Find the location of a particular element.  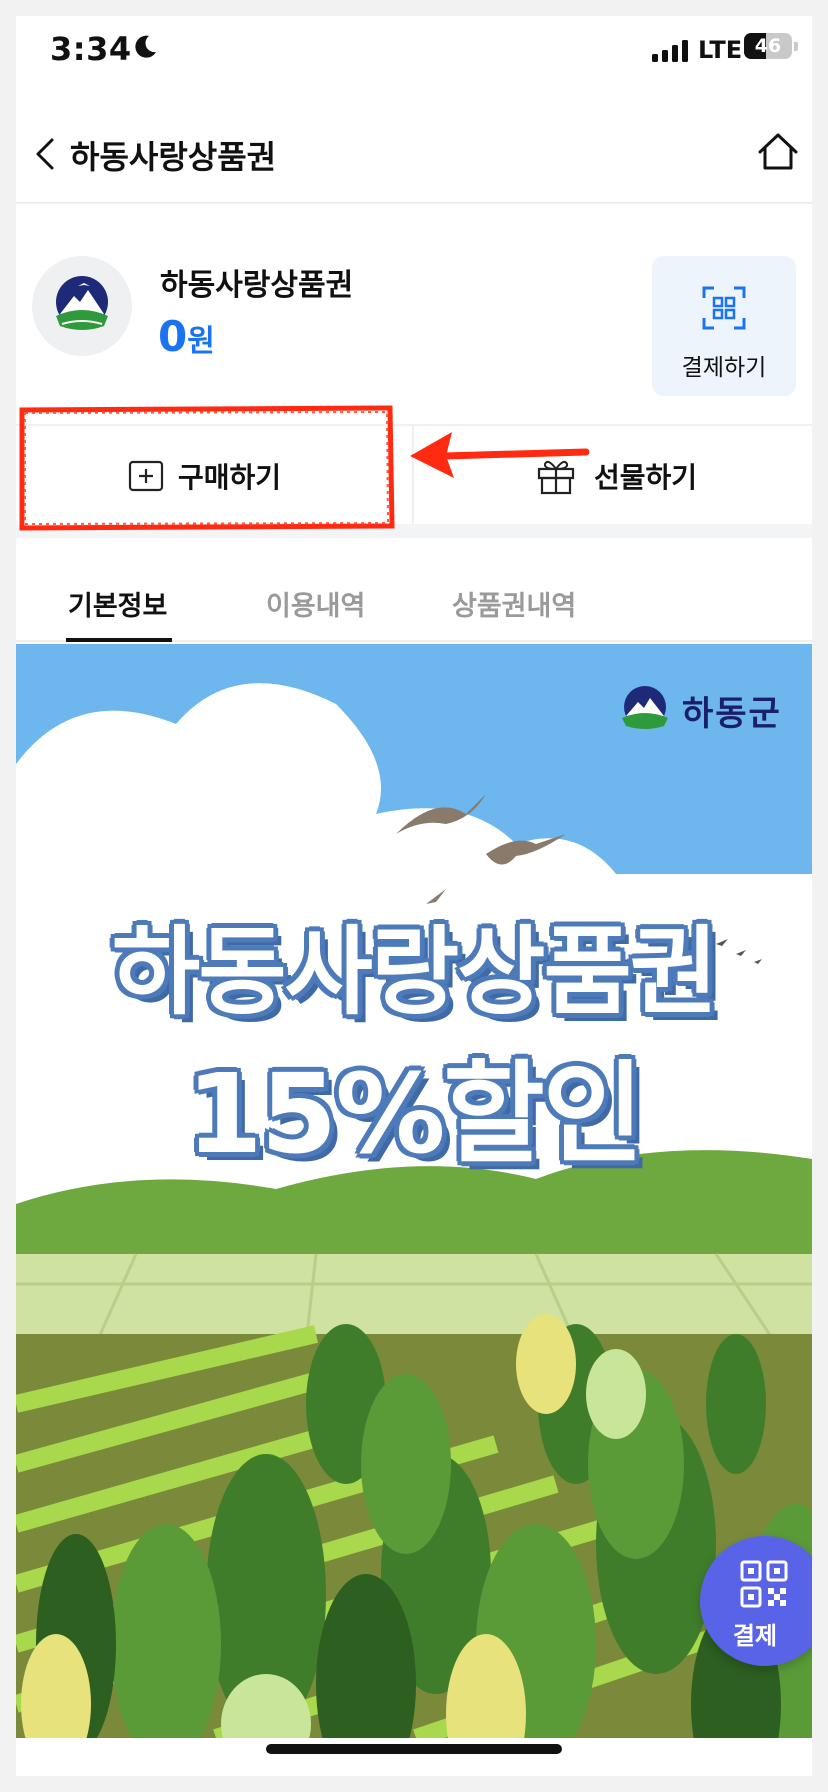

gift-label: 선물하기 is located at coordinates (646, 477).